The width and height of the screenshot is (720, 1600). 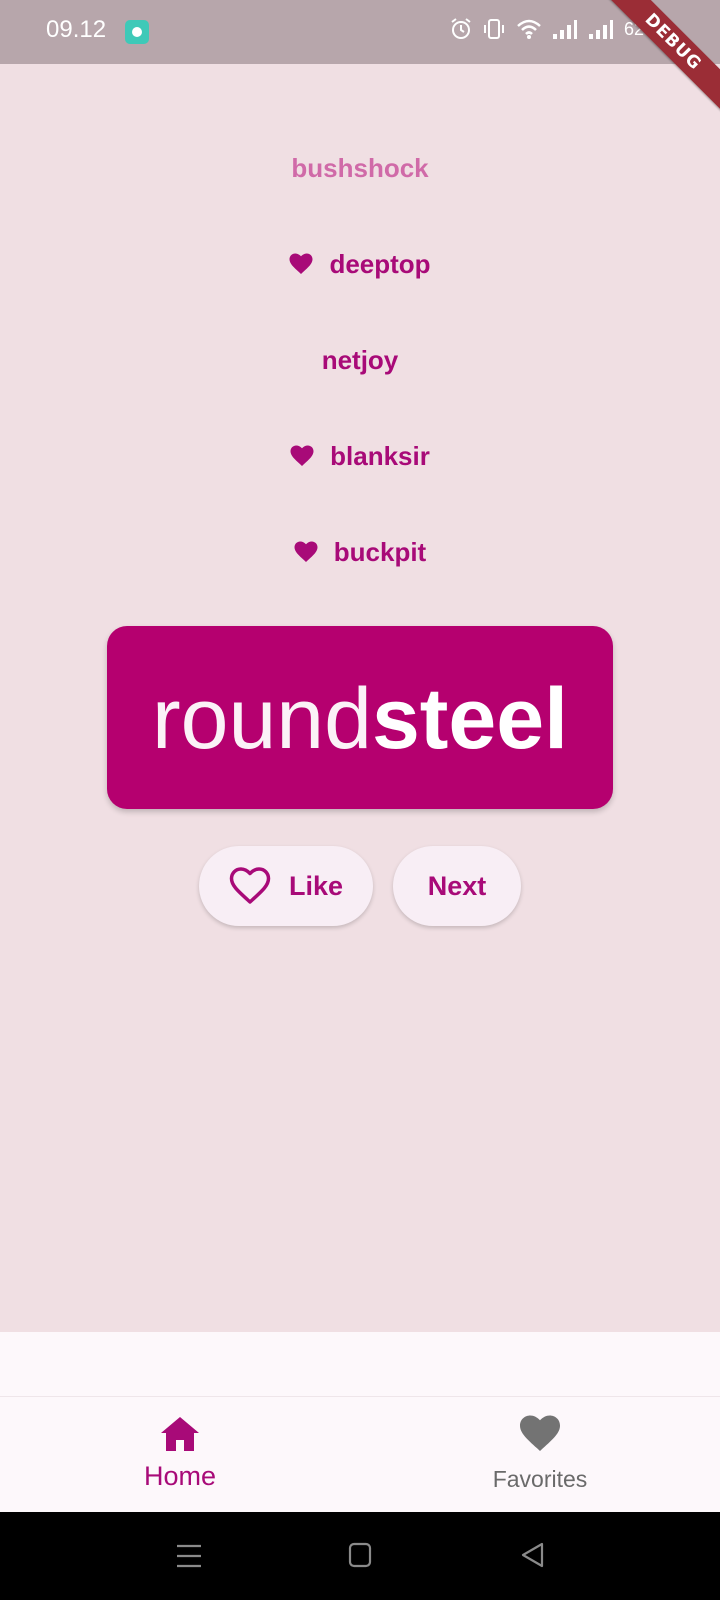 I want to click on nav-label-favorites: Favorites, so click(x=540, y=1479).